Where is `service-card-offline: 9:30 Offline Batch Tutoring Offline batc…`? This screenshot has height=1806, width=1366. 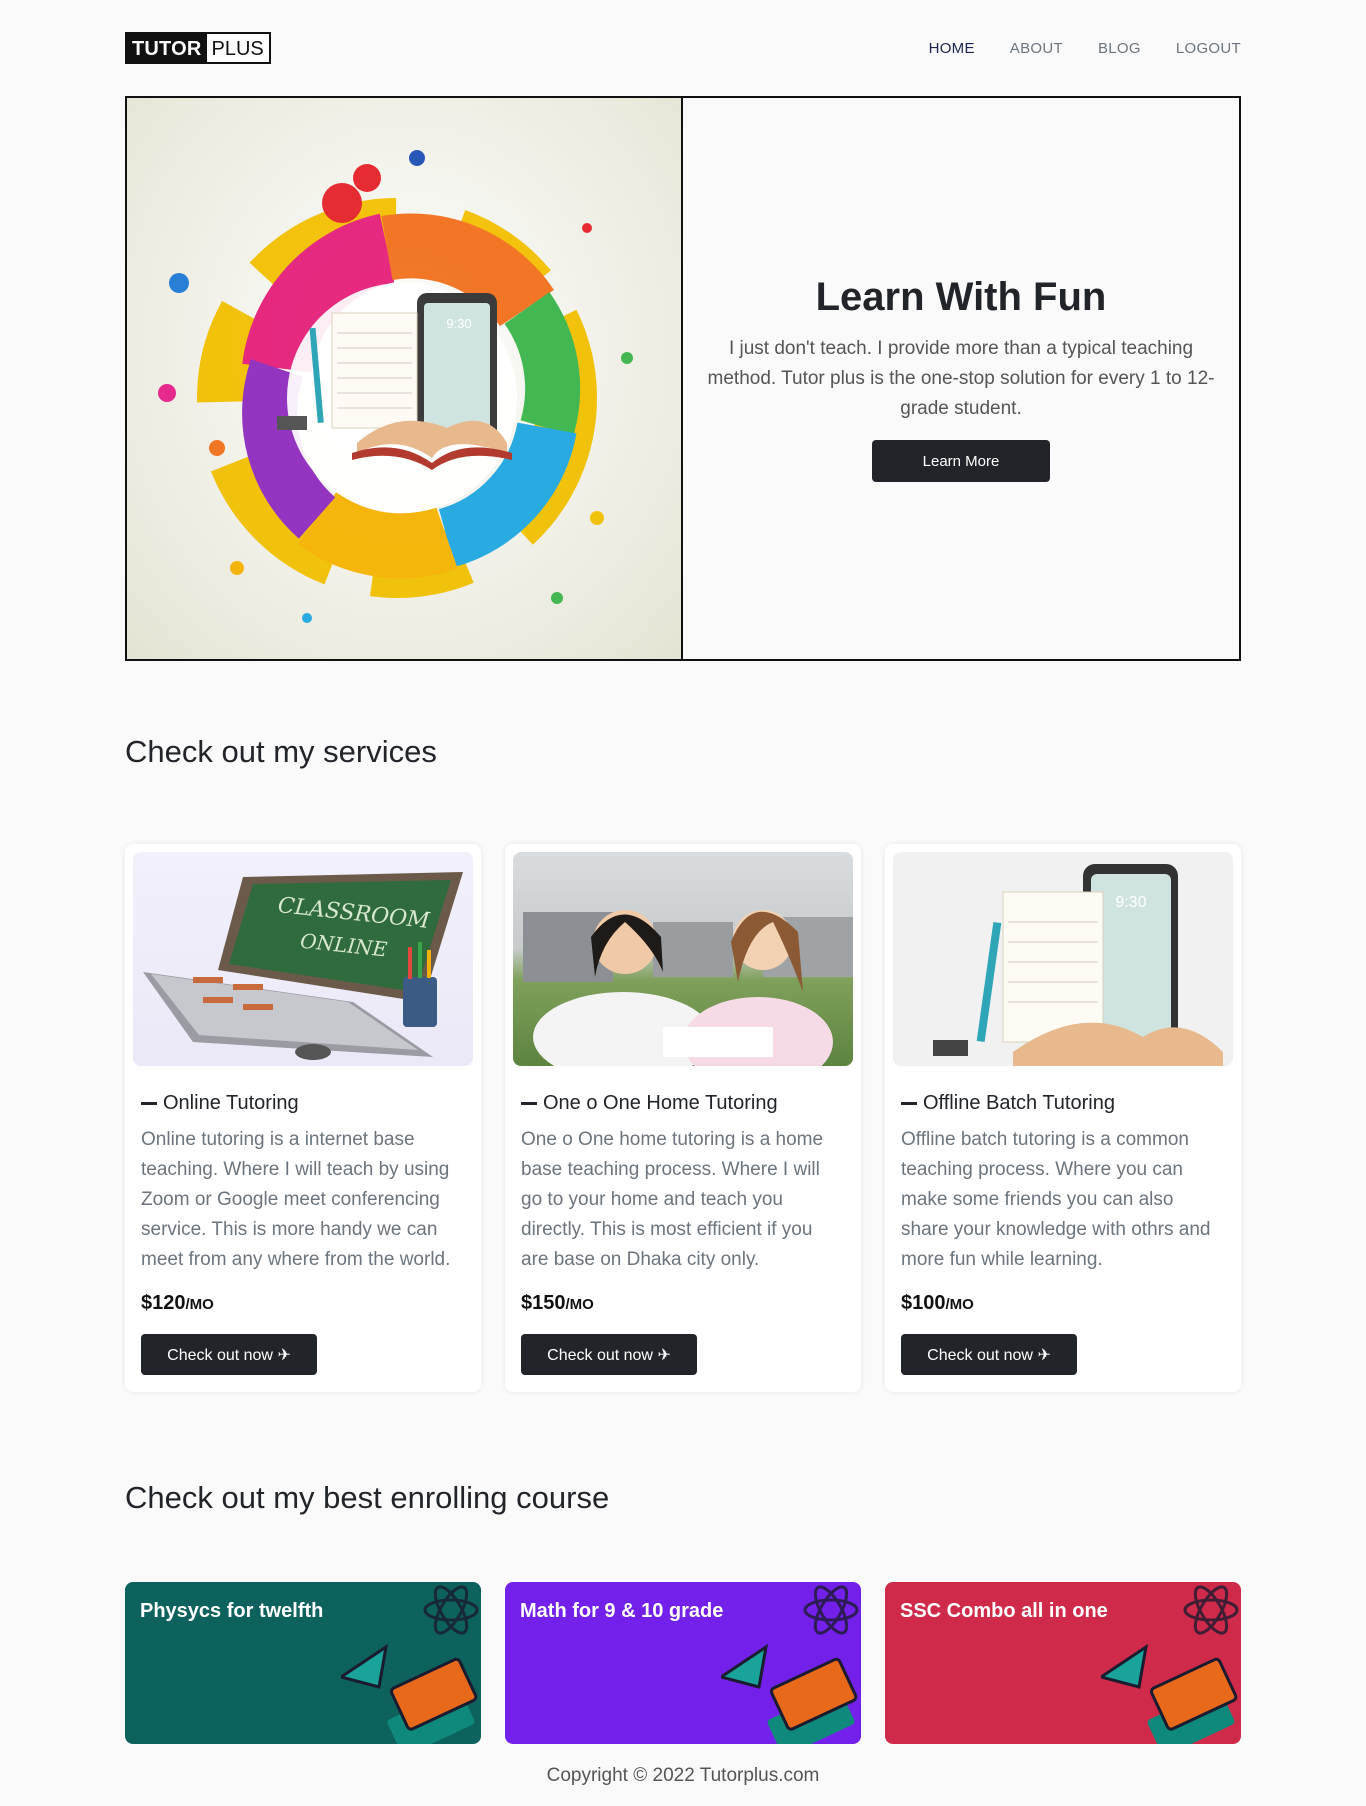 service-card-offline: 9:30 Offline Batch Tutoring Offline batc… is located at coordinates (1063, 1118).